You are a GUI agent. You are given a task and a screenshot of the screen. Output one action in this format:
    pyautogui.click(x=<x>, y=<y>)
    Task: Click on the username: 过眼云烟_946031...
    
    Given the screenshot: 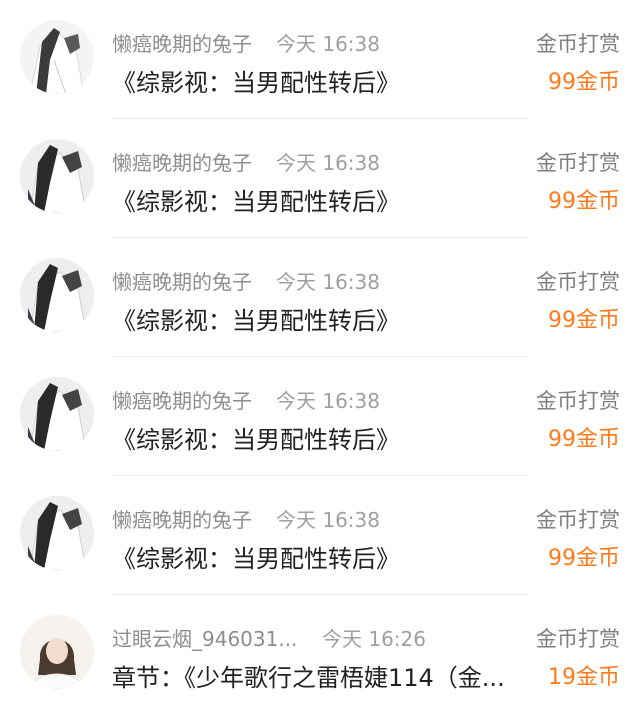 What is the action you would take?
    pyautogui.click(x=204, y=637)
    